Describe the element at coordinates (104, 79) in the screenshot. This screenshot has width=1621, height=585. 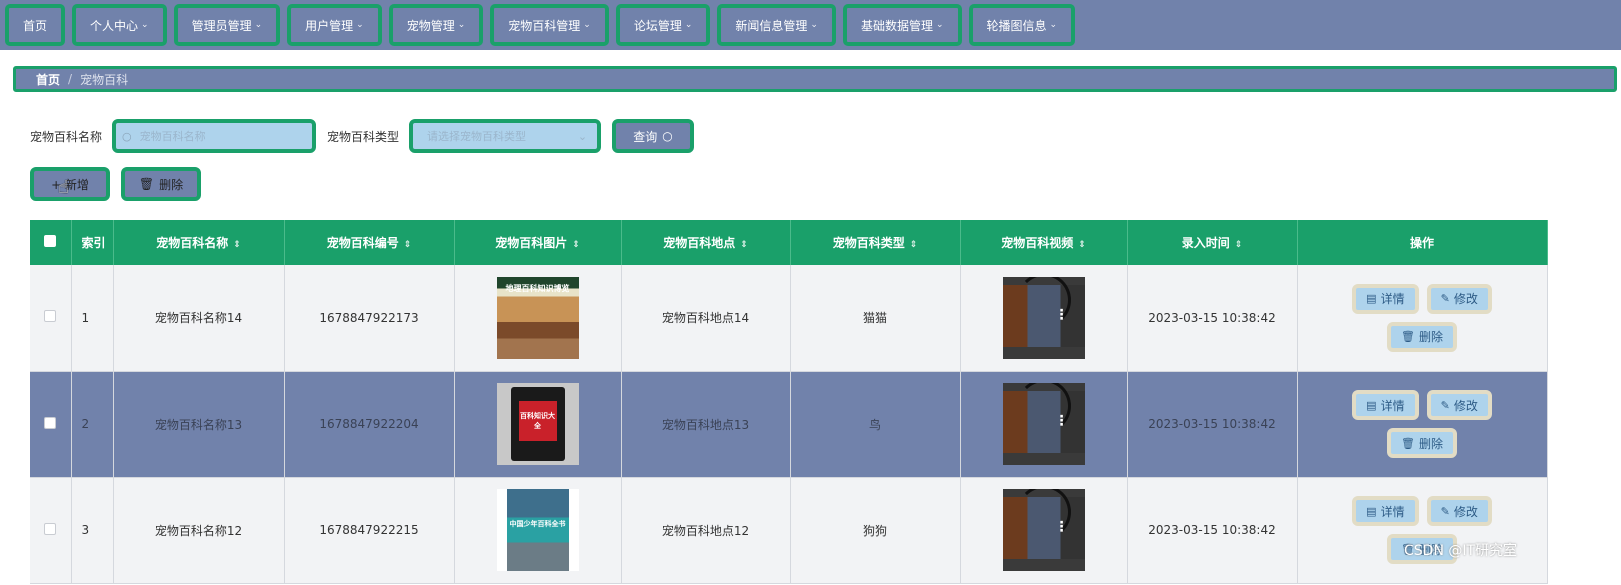
I see `breadcrumb-current: 宠物百科` at that location.